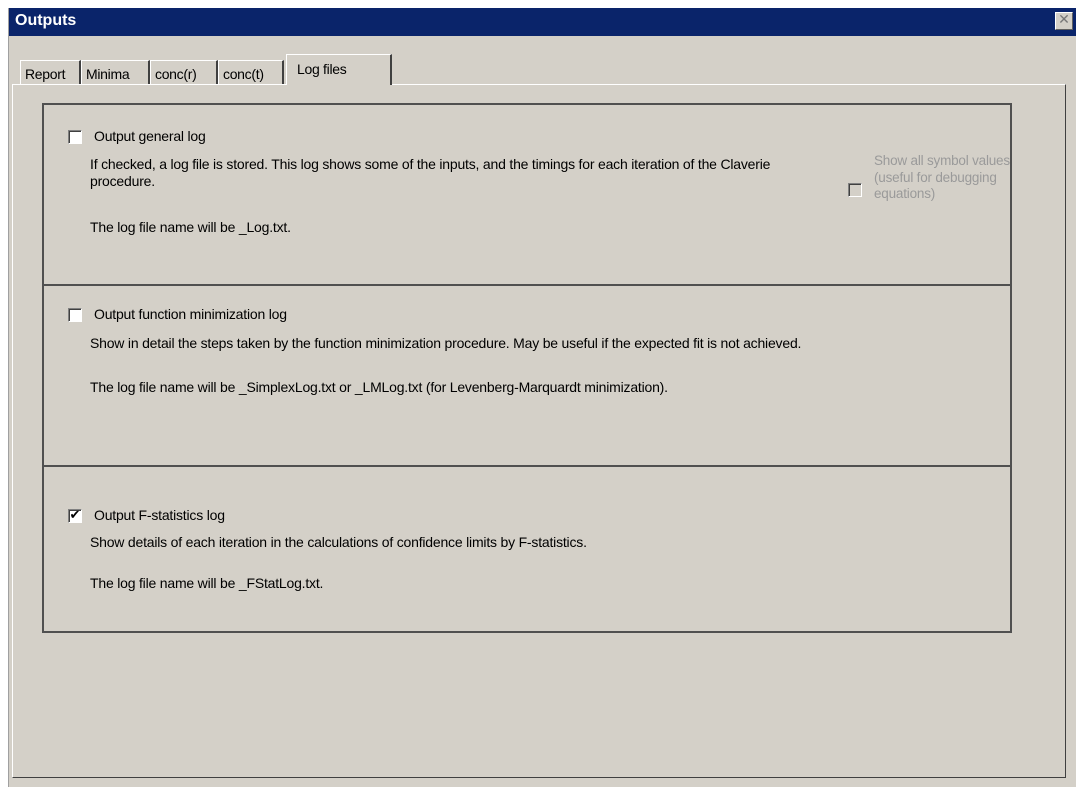 The height and width of the screenshot is (787, 1076). Describe the element at coordinates (150, 136) in the screenshot. I see `general-log-label: Output general log` at that location.